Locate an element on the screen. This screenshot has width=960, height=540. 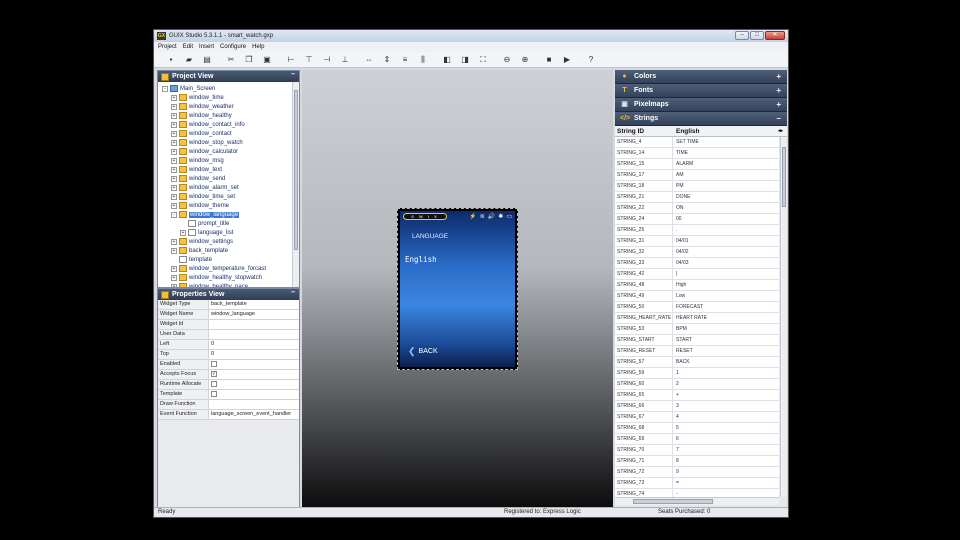
hspace-icon: ⫼ is located at coordinates (423, 60).